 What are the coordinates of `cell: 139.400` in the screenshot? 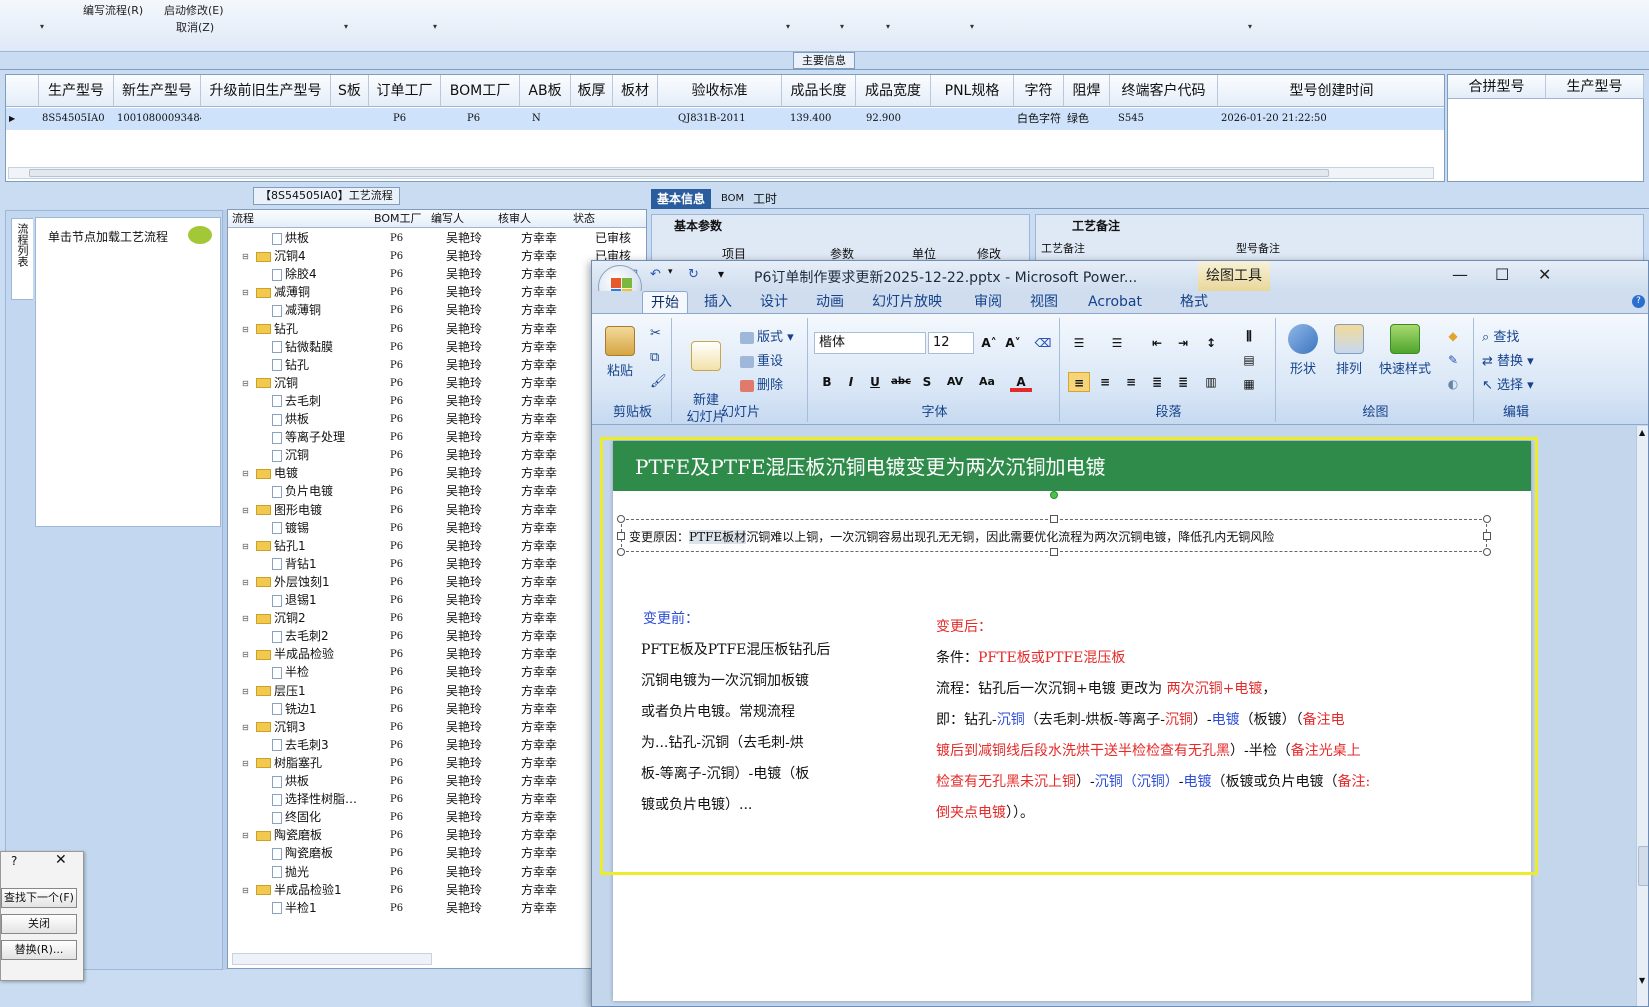 It's located at (819, 119).